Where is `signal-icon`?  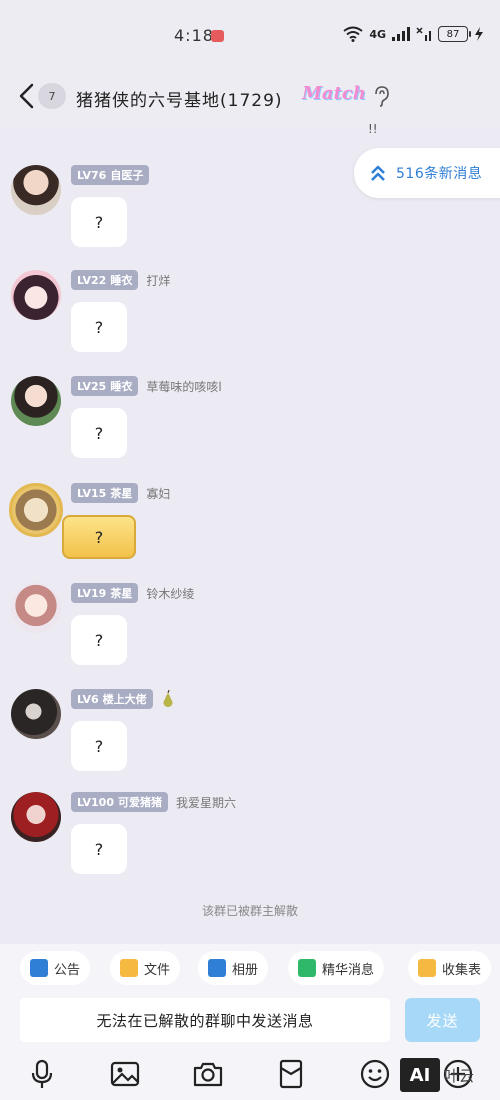 signal-icon is located at coordinates (401, 34).